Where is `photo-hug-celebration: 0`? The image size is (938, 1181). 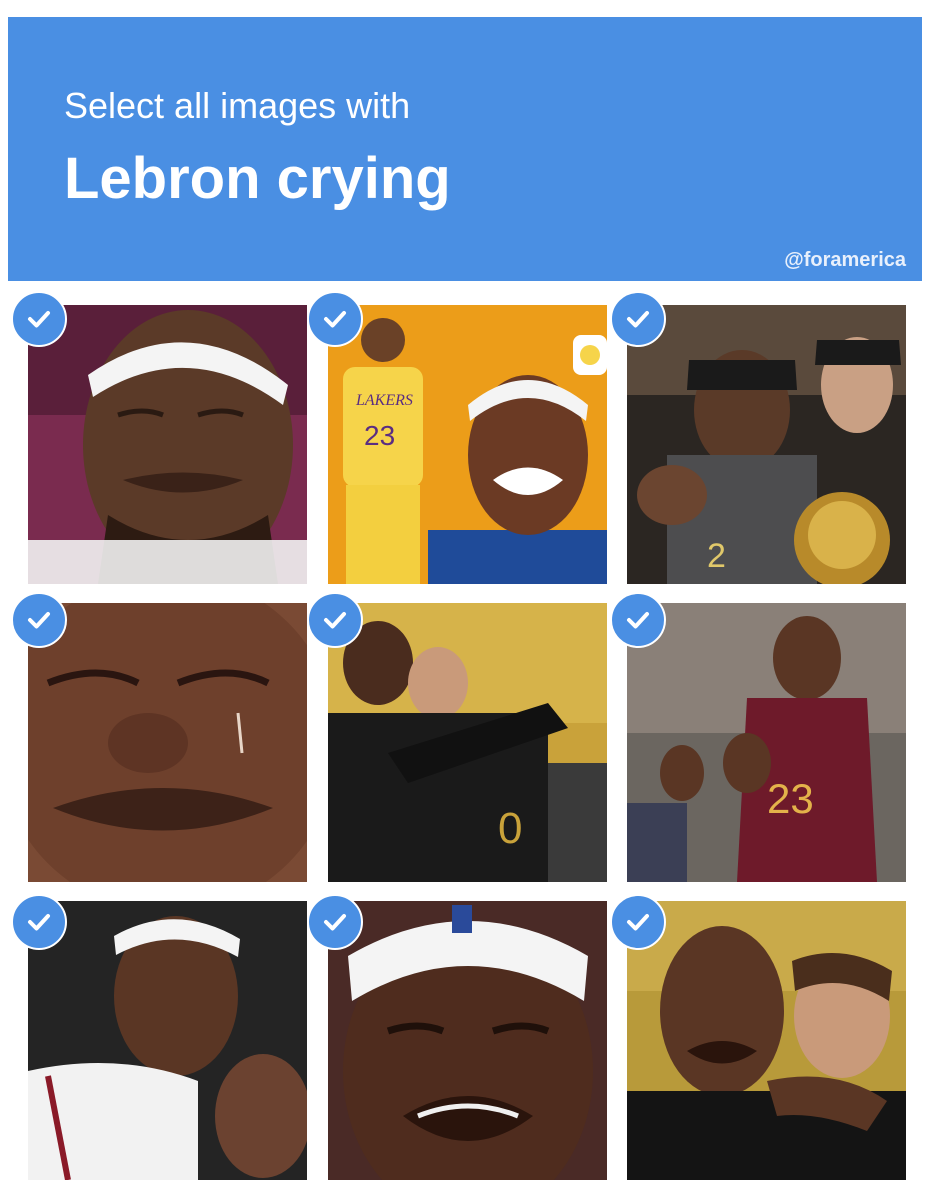 photo-hug-celebration: 0 is located at coordinates (467, 742).